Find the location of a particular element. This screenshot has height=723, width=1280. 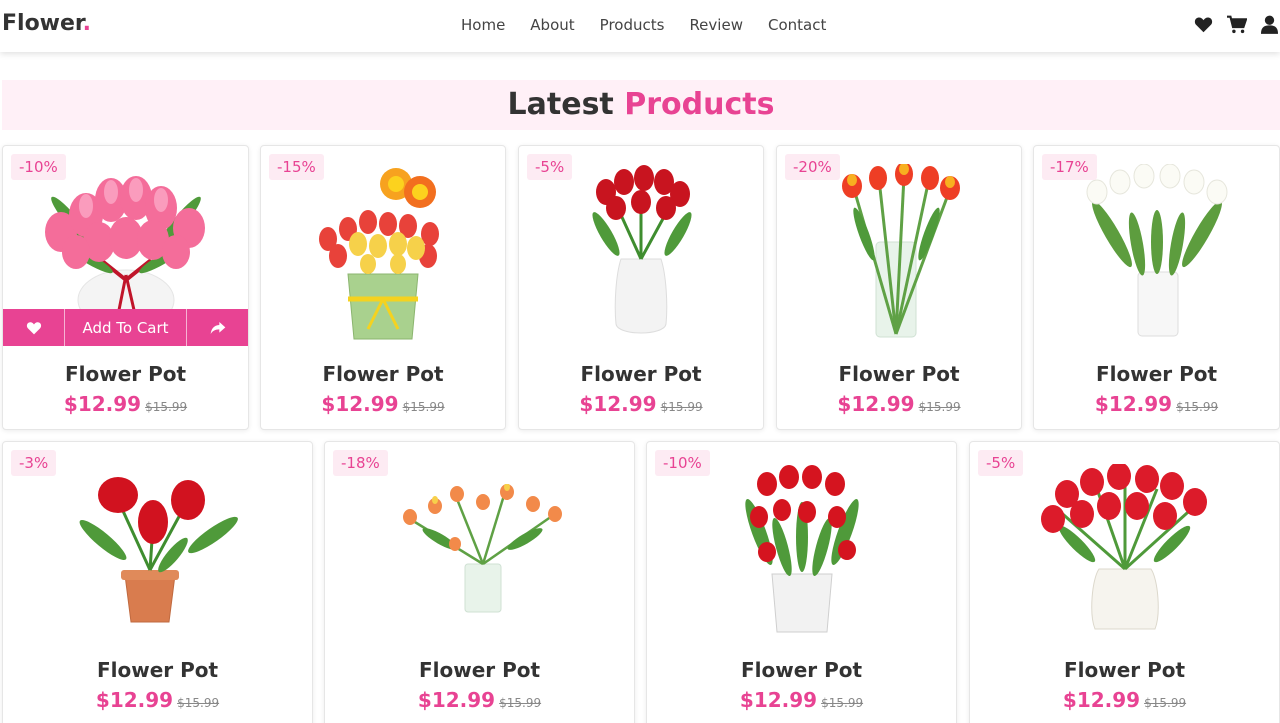

product-card: -20% Flower Pot $12.99 $15.99 is located at coordinates (899, 287).